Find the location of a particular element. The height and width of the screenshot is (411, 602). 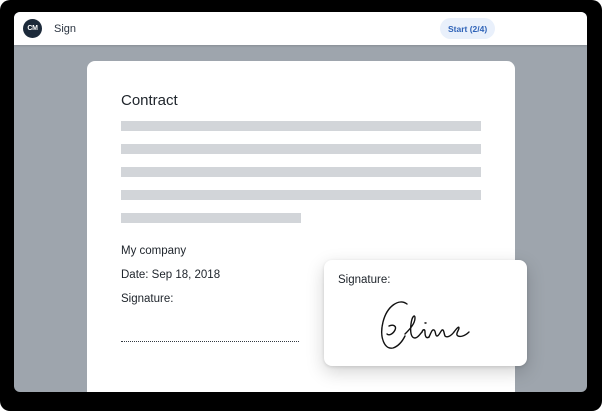

contract-date: Date: Sep 18, 2018 is located at coordinates (171, 275).